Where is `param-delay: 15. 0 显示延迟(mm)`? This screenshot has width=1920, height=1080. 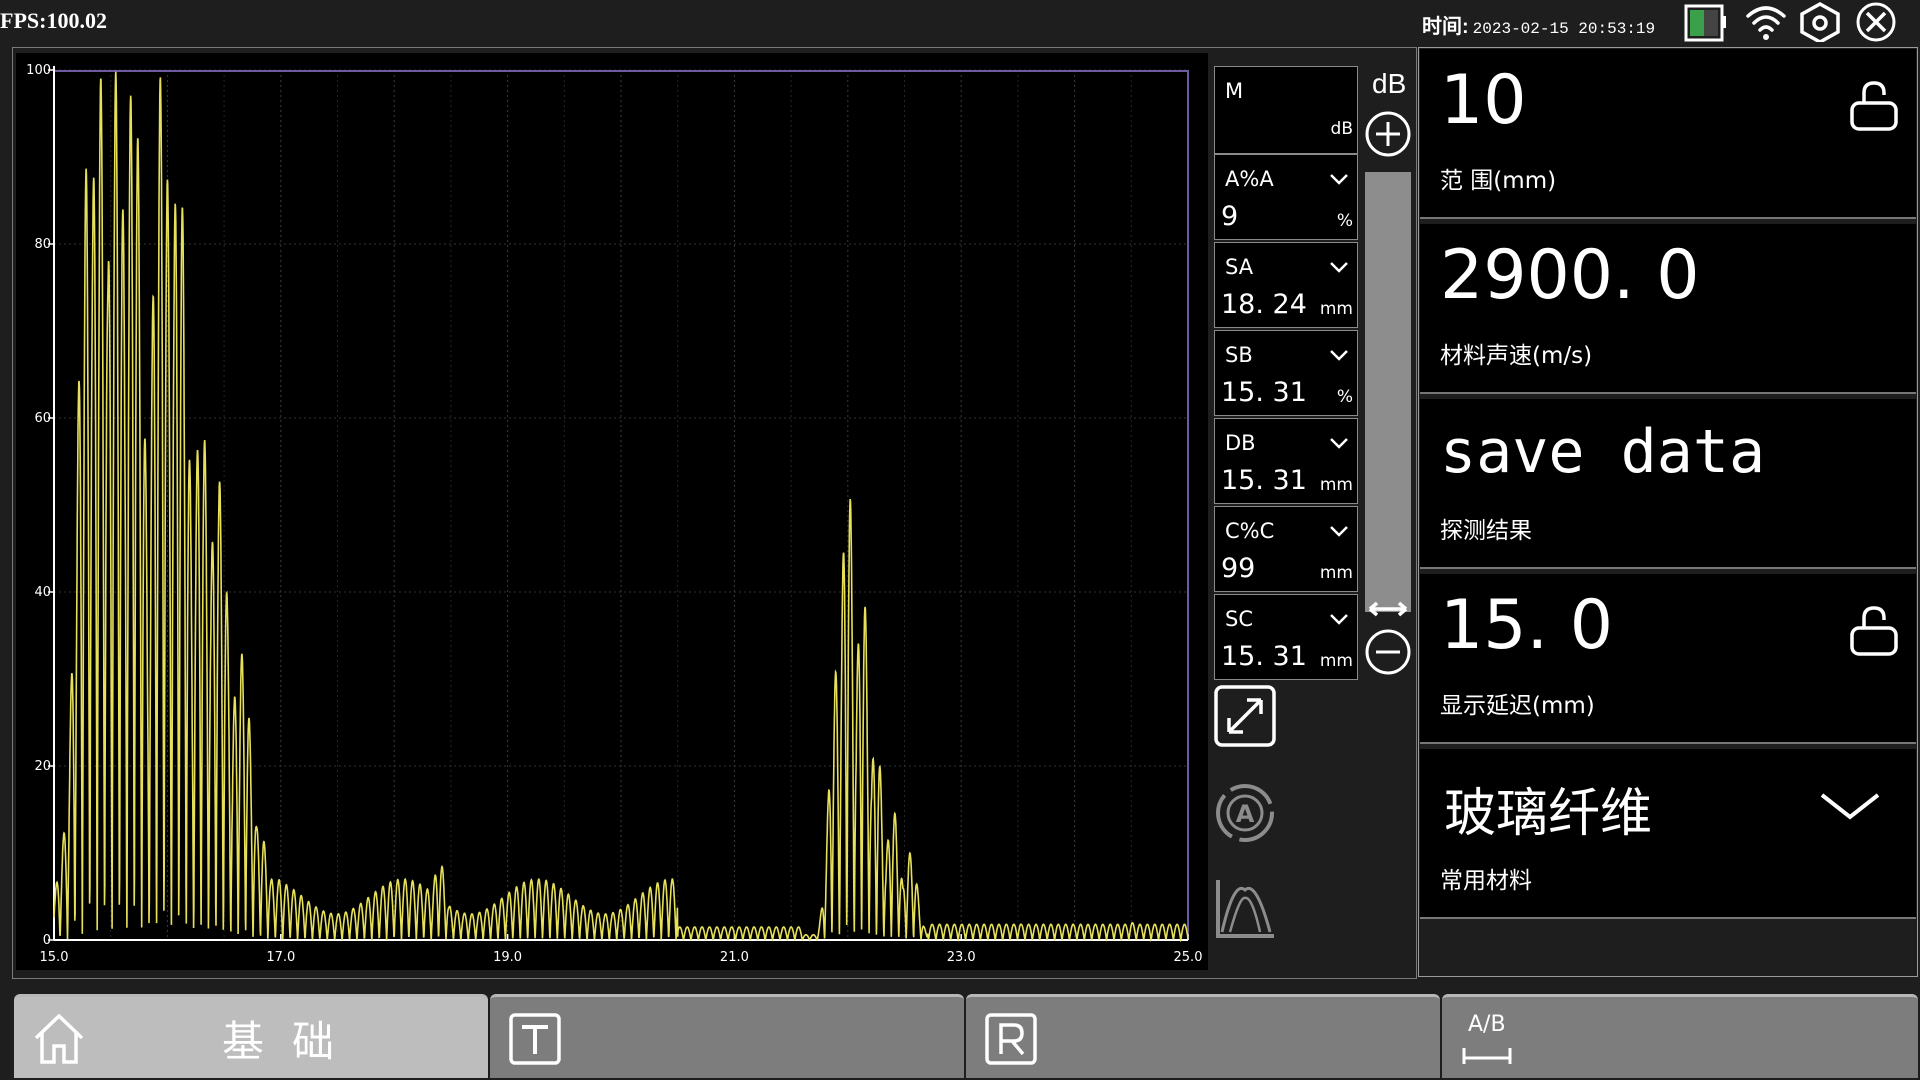
param-delay: 15. 0 显示延迟(mm) is located at coordinates (1668, 659).